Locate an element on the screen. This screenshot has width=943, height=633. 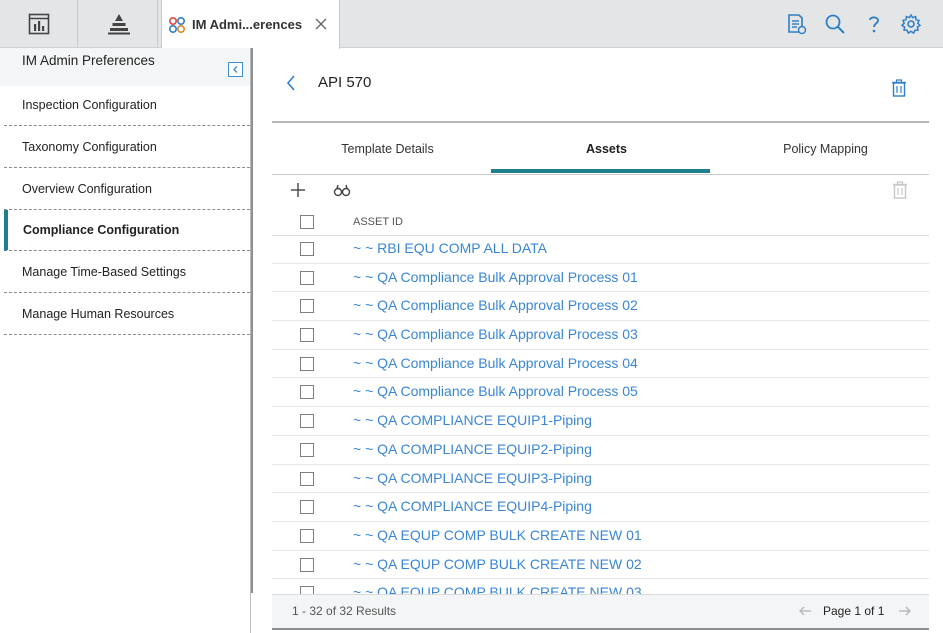
table-row: ~ ~ QA EQUP COMP BULK CREATE NEW 01 is located at coordinates (600, 536).